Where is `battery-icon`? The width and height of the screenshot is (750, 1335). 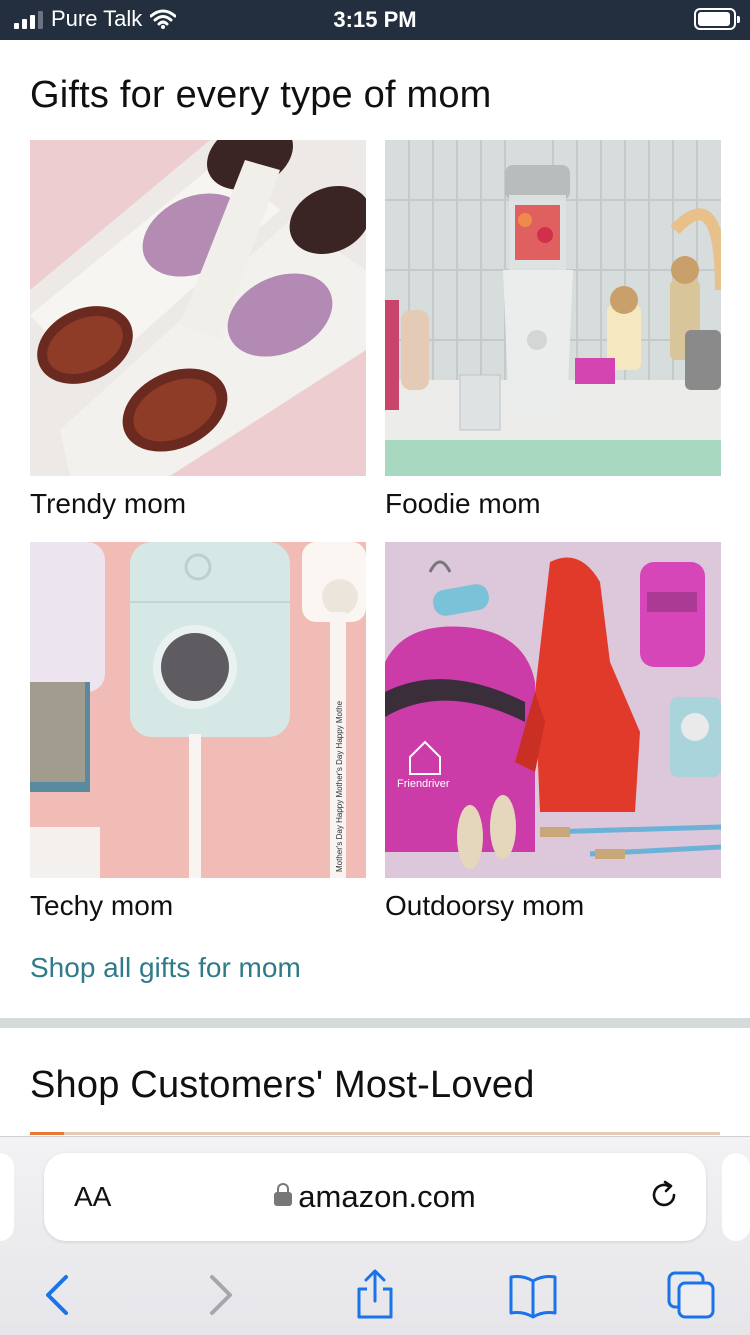 battery-icon is located at coordinates (717, 19).